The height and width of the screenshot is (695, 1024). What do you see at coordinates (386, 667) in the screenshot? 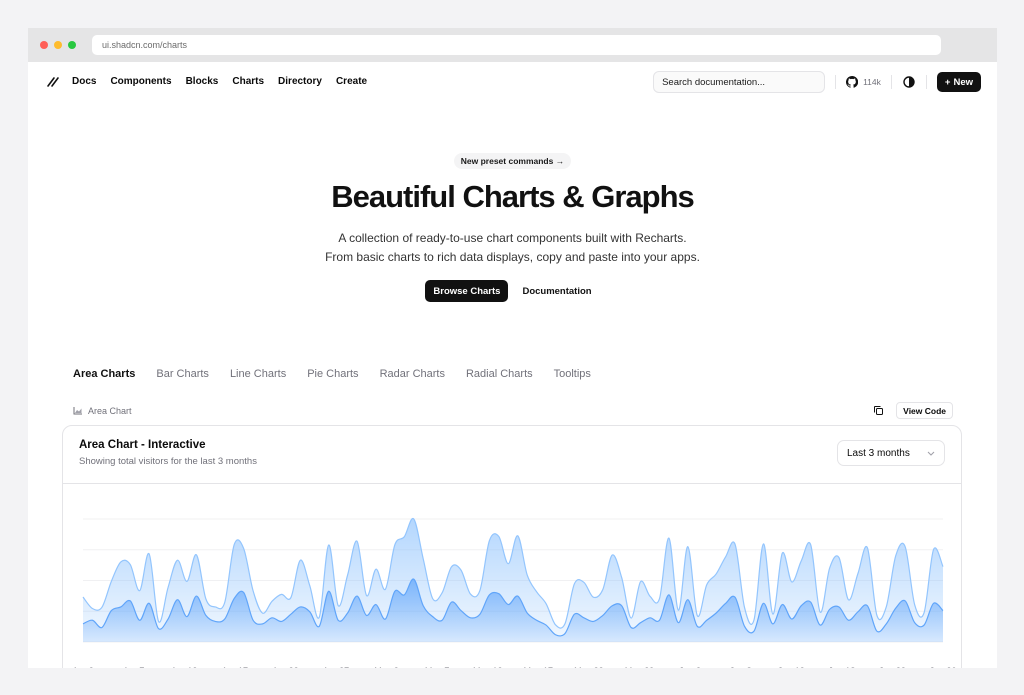
I see `x-tick-label: May 2` at bounding box center [386, 667].